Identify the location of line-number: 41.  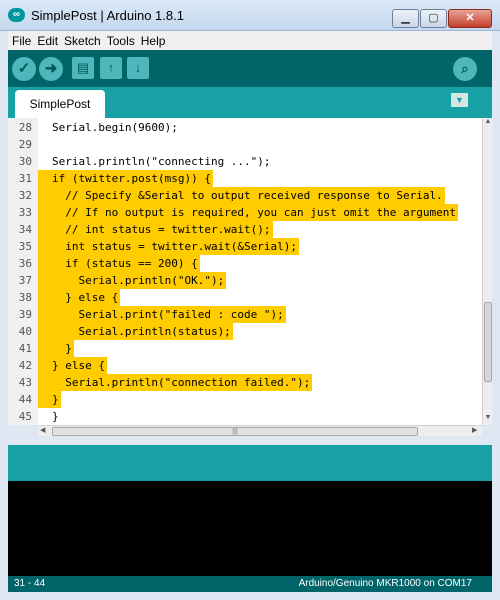
(25, 348).